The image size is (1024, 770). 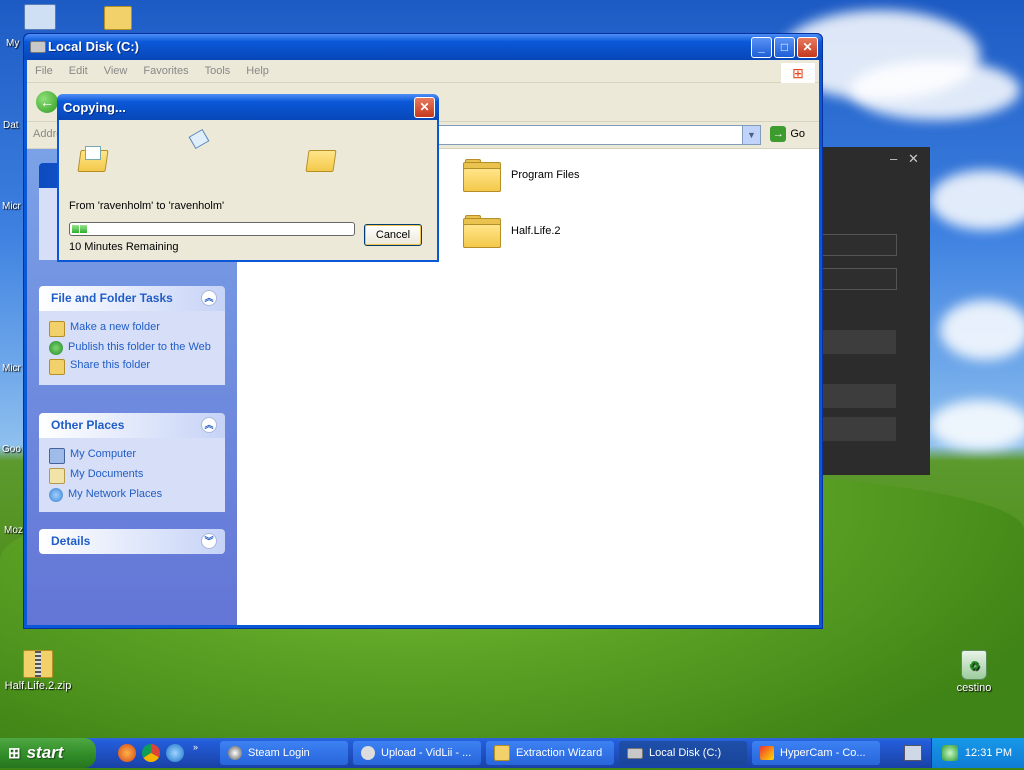 I want to click on steam-login-window: – ✕, so click(x=875, y=311).